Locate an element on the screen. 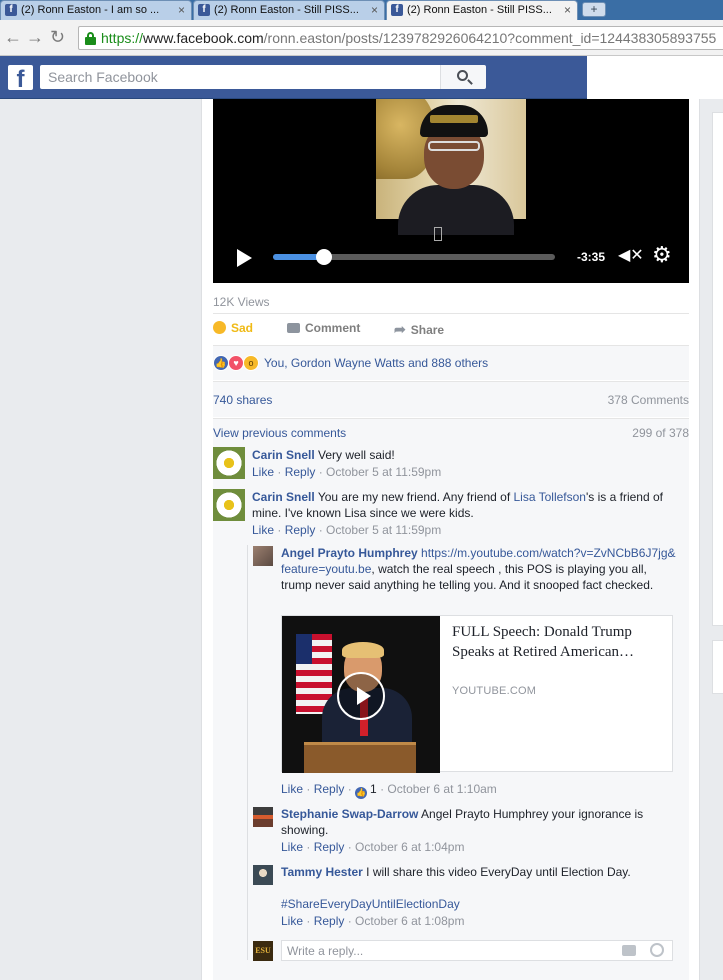 This screenshot has width=723, height=980. reply-timestamp: October 6 at 1:10am is located at coordinates (441, 789).